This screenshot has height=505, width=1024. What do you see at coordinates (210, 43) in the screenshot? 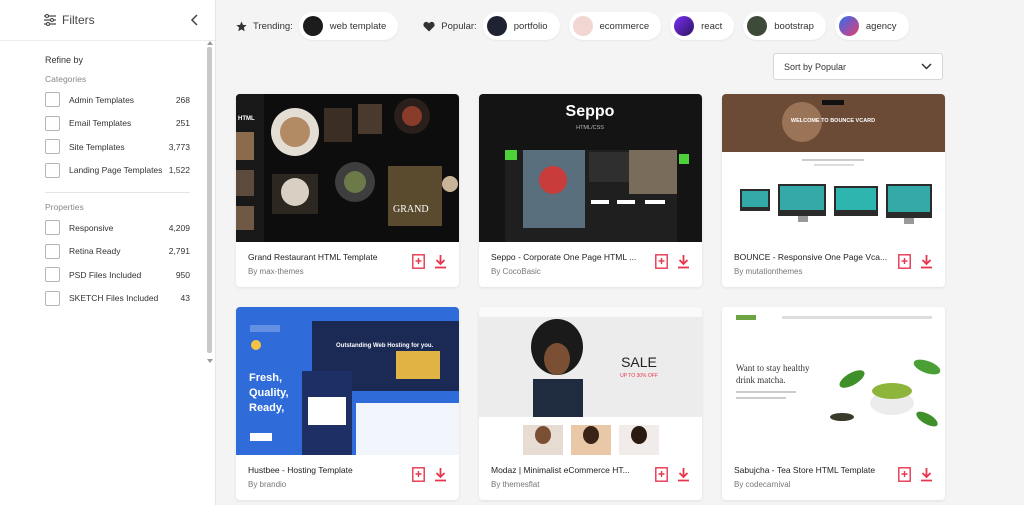
I see `scroll-up-arrow-icon` at bounding box center [210, 43].